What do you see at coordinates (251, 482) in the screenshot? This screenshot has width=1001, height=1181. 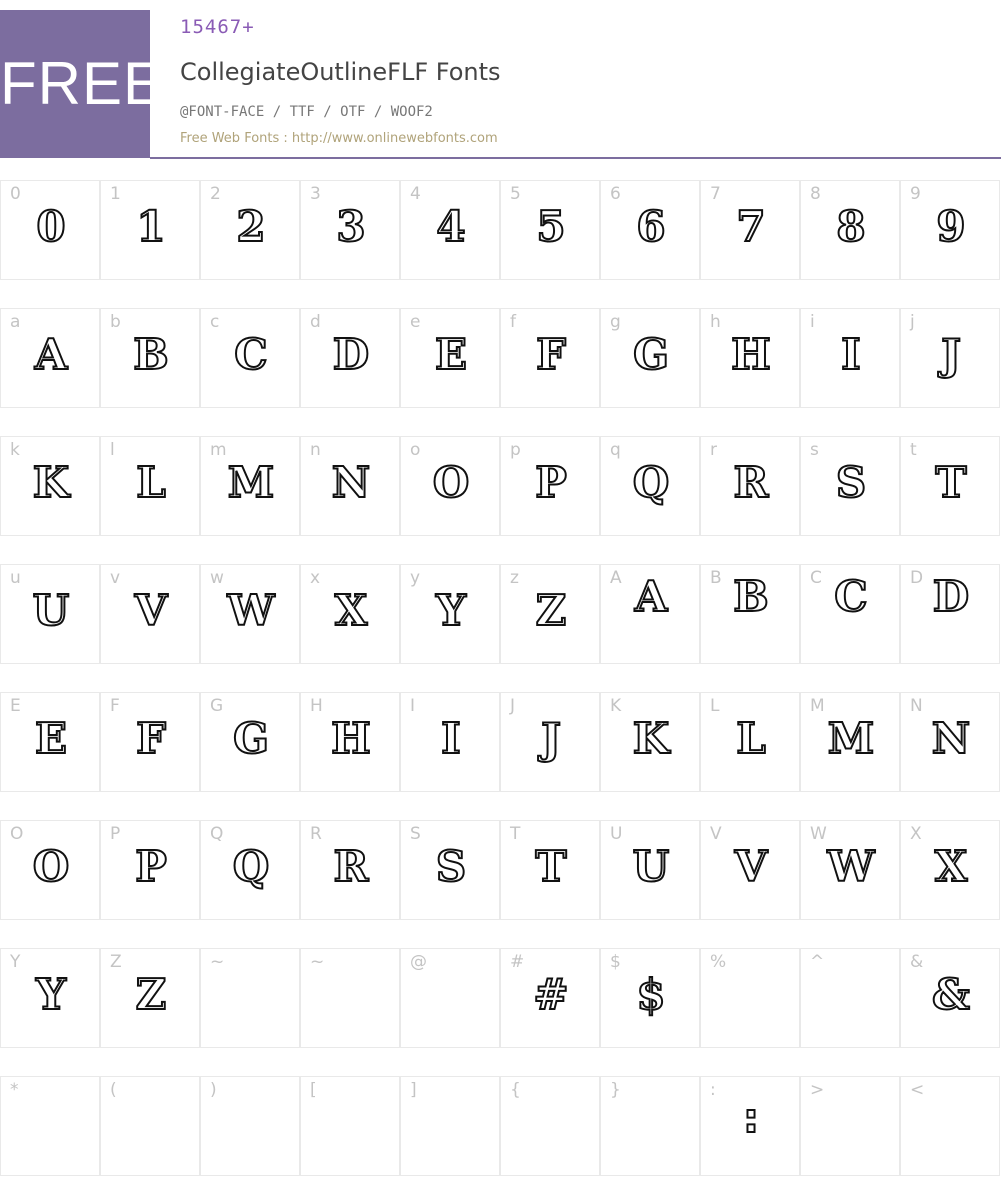 I see `glyph-preview: M` at bounding box center [251, 482].